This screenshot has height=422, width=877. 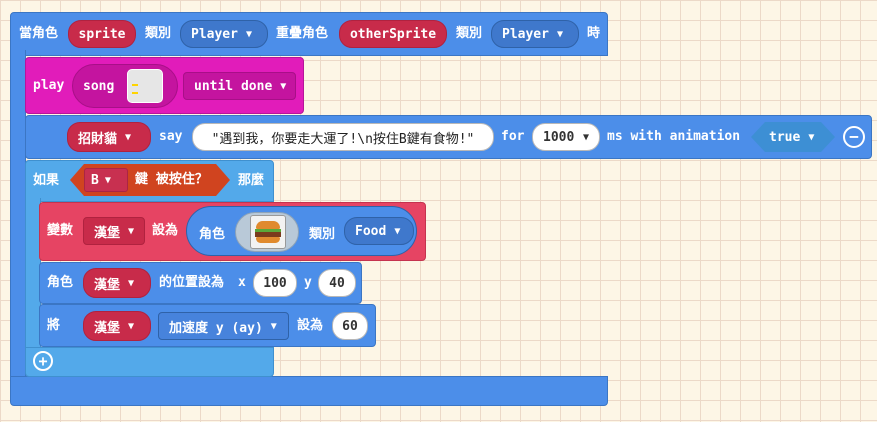 I want to click on accel-value-input: 60, so click(x=350, y=326).